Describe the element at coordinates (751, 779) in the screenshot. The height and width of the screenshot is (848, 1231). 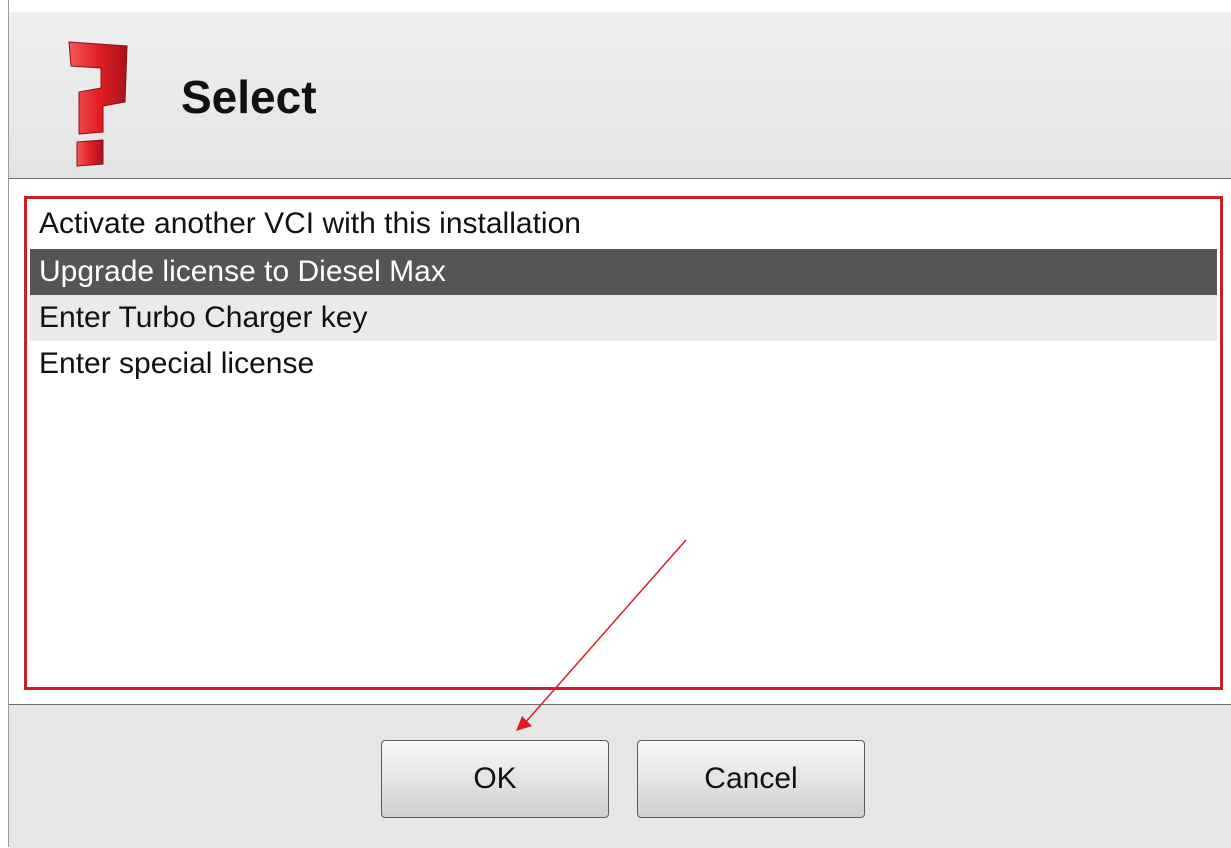
I see `cancel-button: Cancel` at that location.